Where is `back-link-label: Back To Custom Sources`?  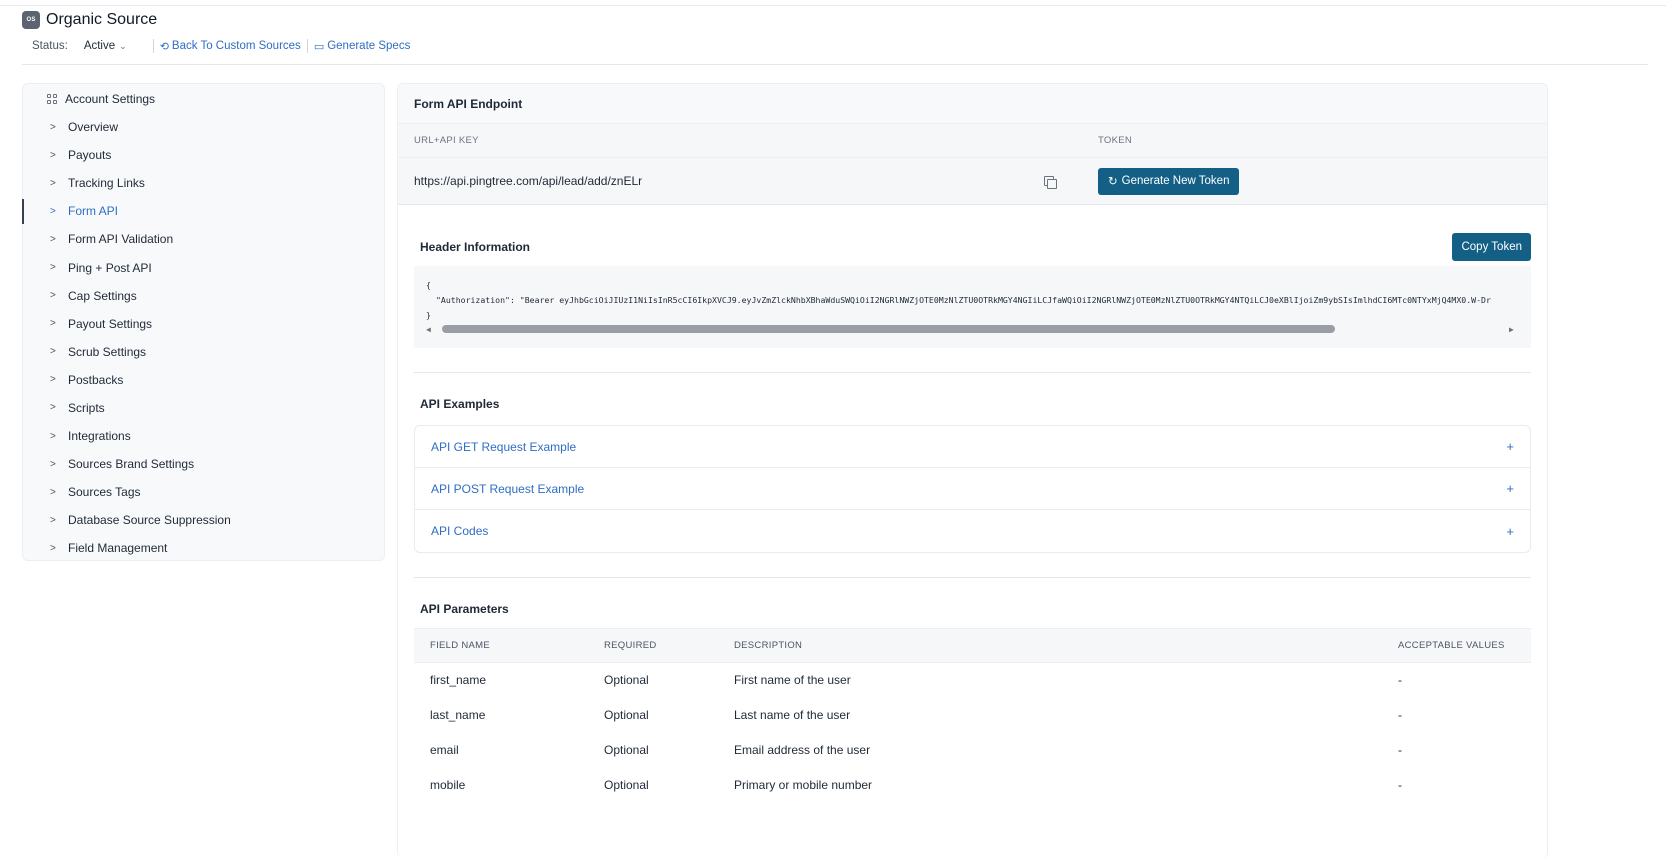
back-link-label: Back To Custom Sources is located at coordinates (236, 46).